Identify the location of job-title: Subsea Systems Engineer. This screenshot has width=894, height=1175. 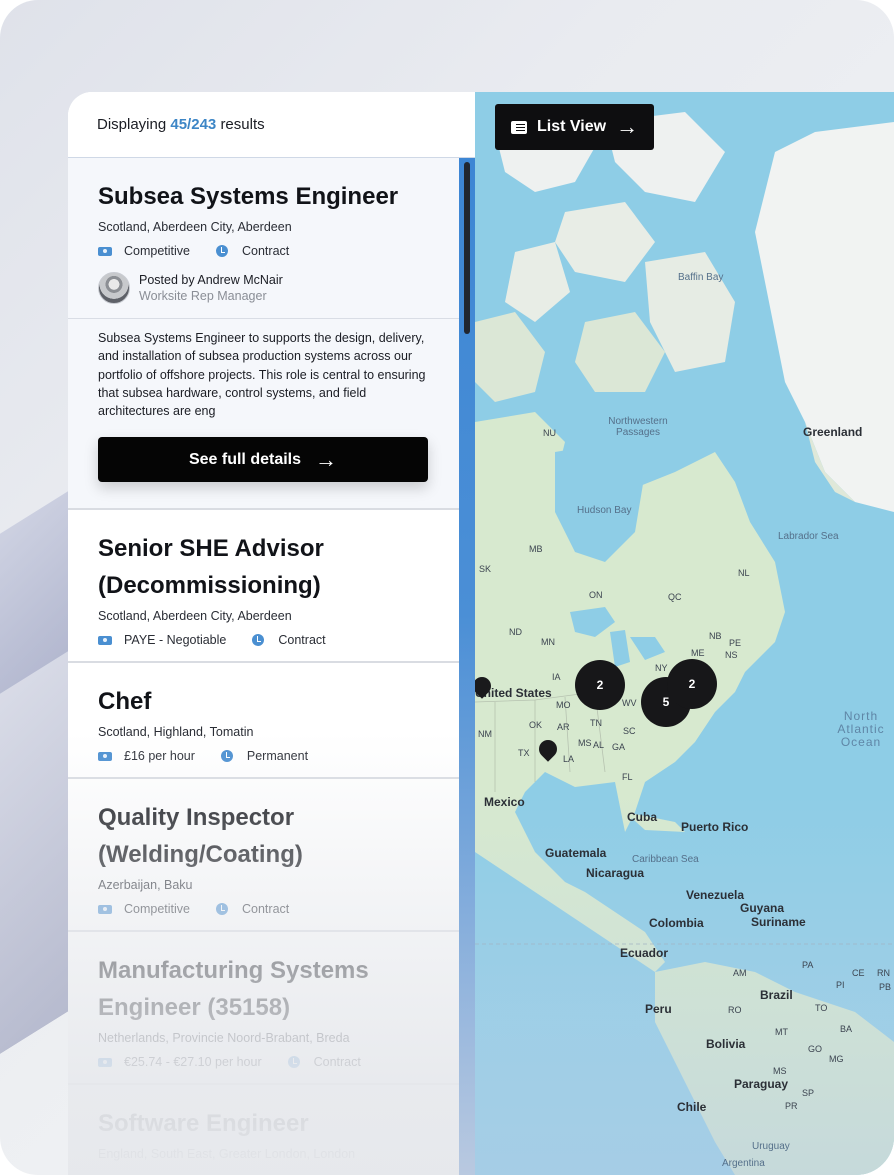
(263, 196).